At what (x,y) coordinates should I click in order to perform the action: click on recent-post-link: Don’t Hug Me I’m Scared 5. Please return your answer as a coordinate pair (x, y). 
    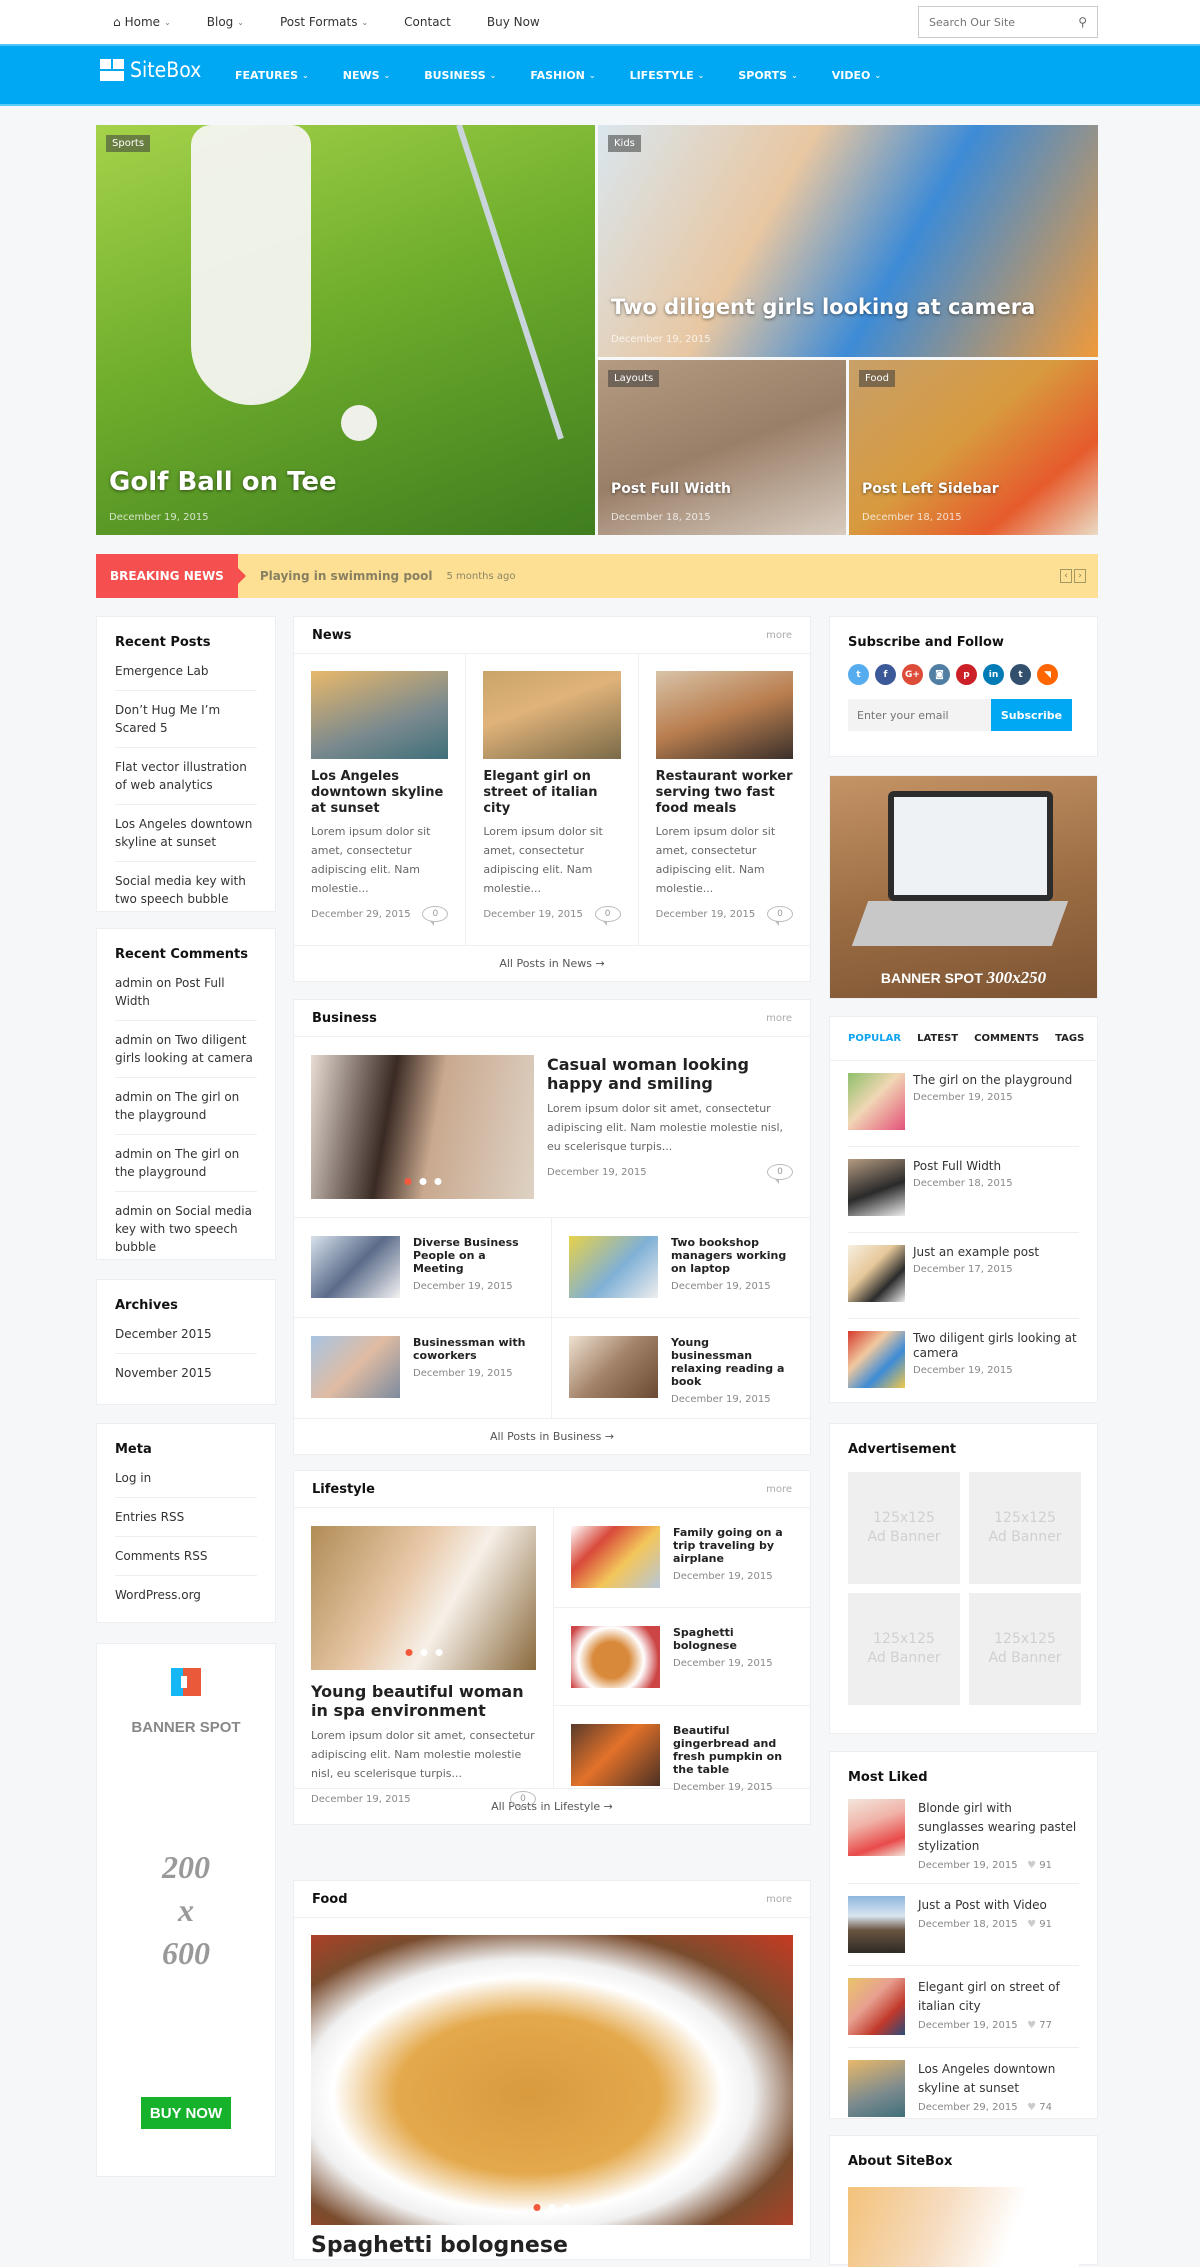
    Looking at the image, I should click on (186, 724).